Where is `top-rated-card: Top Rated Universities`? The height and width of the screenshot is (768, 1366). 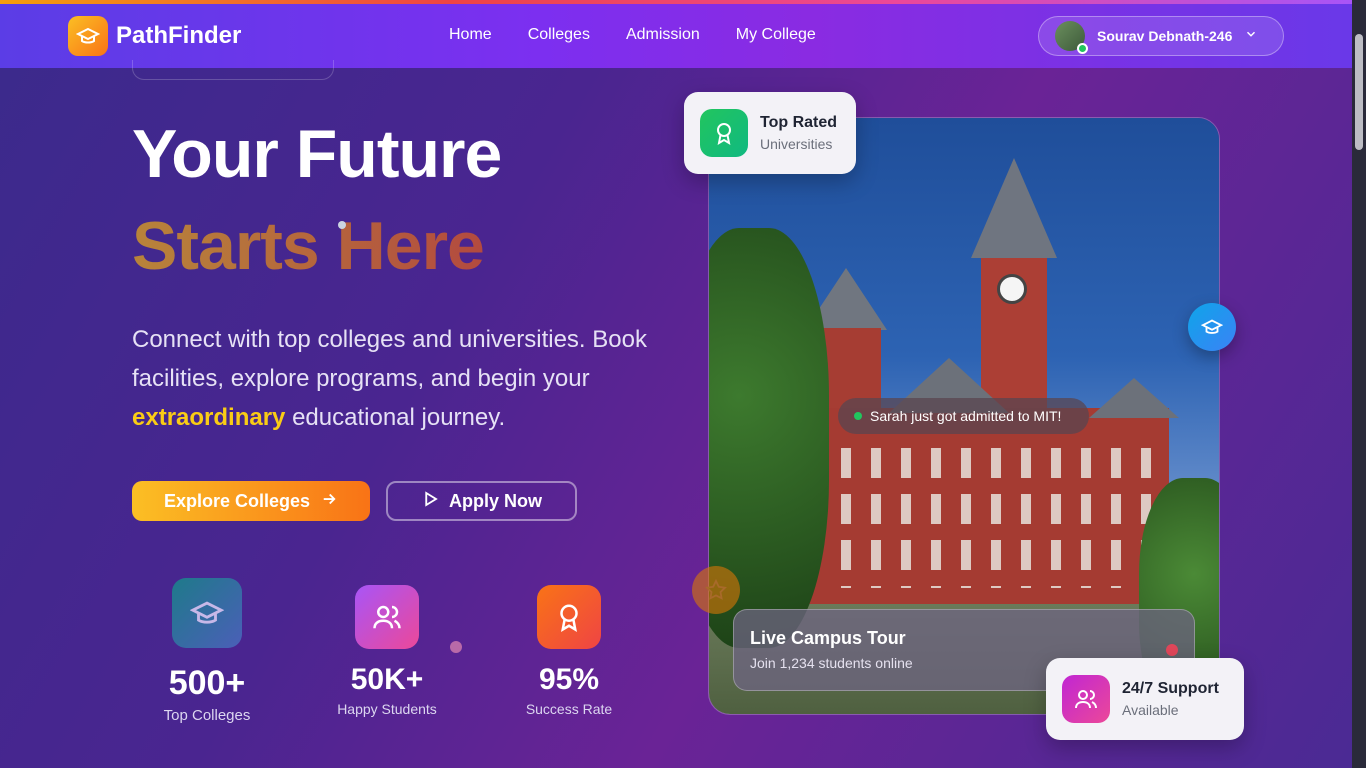 top-rated-card: Top Rated Universities is located at coordinates (770, 133).